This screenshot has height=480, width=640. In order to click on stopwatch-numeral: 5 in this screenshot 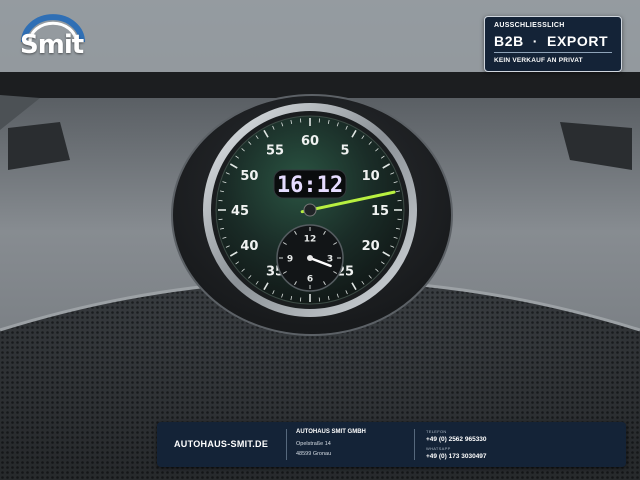, I will do `click(344, 150)`.